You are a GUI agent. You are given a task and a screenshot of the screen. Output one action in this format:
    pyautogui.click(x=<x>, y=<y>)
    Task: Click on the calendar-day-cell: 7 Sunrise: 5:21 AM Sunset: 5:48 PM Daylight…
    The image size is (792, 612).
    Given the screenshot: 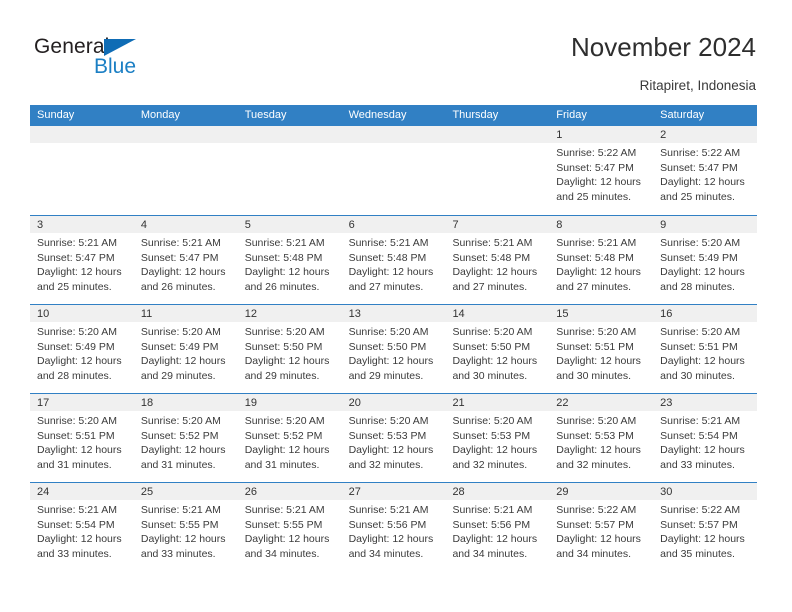 What is the action you would take?
    pyautogui.click(x=497, y=260)
    